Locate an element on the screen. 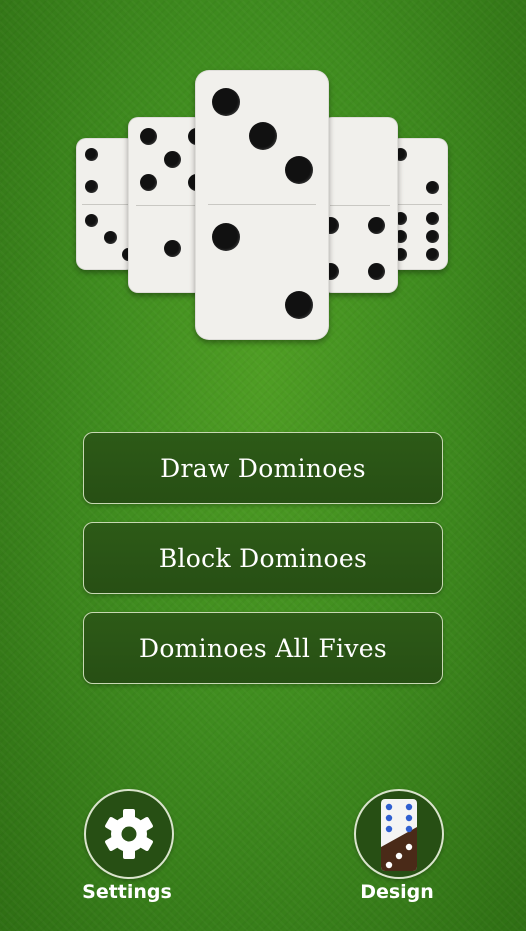 Image resolution: width=526 pixels, height=931 pixels. design-button is located at coordinates (399, 834).